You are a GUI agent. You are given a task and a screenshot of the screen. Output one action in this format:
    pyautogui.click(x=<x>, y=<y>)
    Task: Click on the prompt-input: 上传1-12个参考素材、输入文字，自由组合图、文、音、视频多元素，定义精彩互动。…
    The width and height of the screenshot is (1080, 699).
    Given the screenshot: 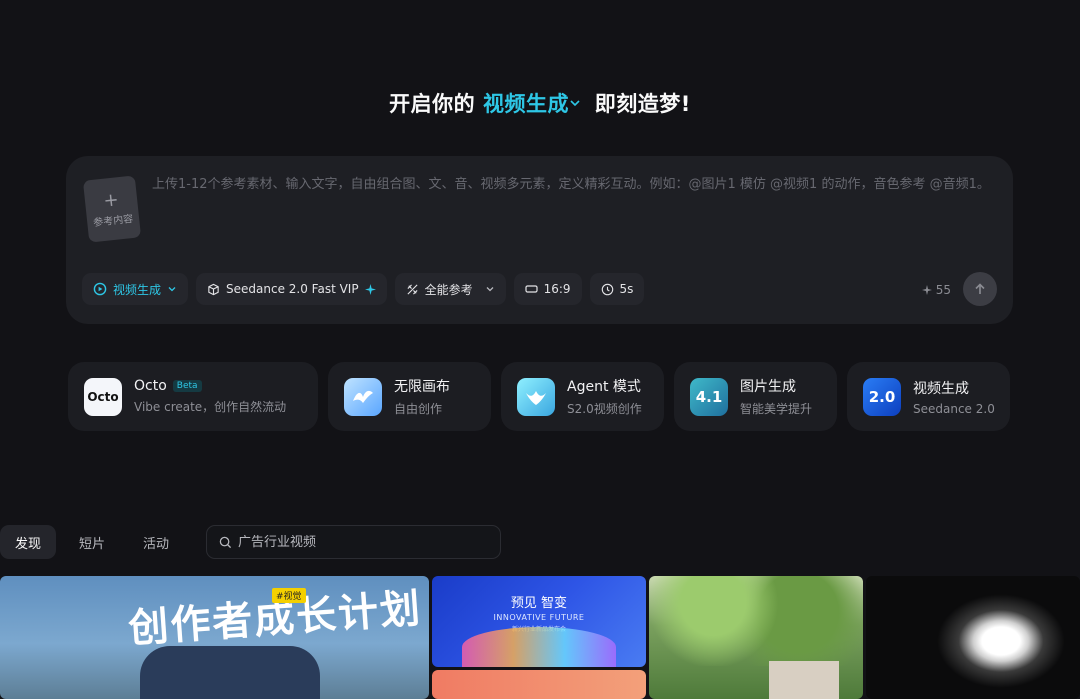 What is the action you would take?
    pyautogui.click(x=572, y=185)
    